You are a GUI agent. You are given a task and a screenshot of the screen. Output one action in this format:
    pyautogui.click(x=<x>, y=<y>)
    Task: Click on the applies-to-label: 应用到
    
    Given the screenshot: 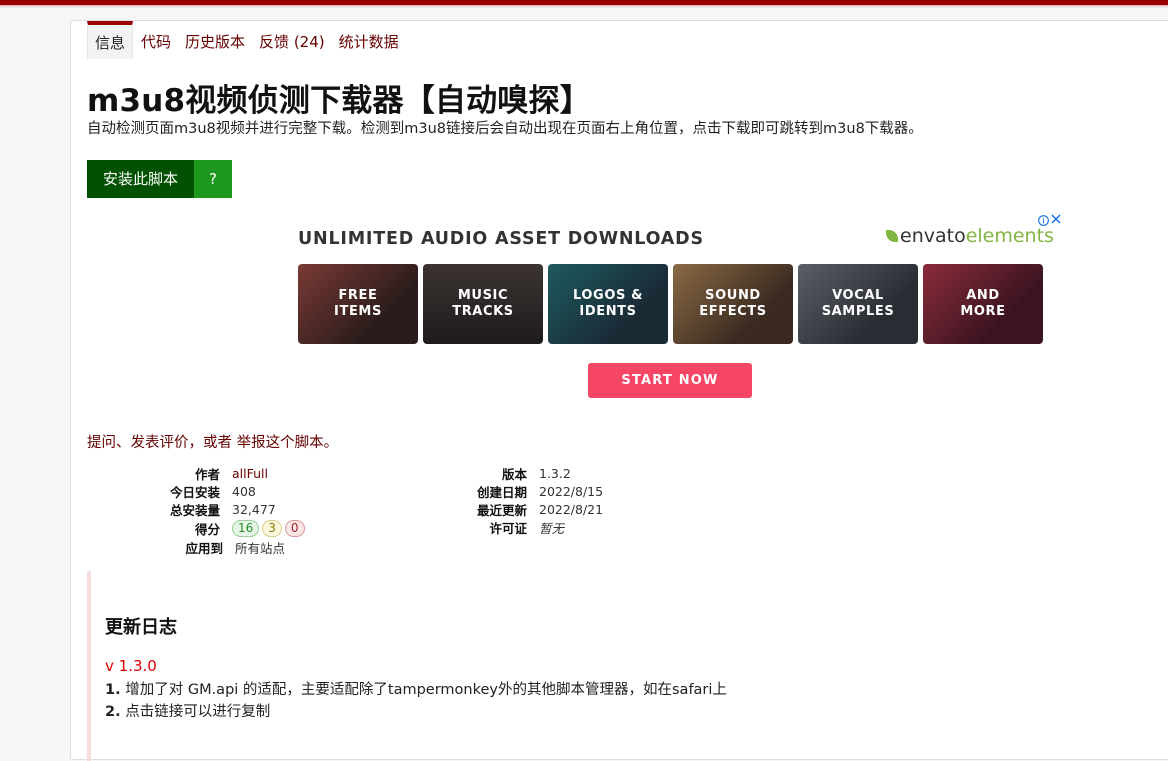 What is the action you would take?
    pyautogui.click(x=204, y=548)
    